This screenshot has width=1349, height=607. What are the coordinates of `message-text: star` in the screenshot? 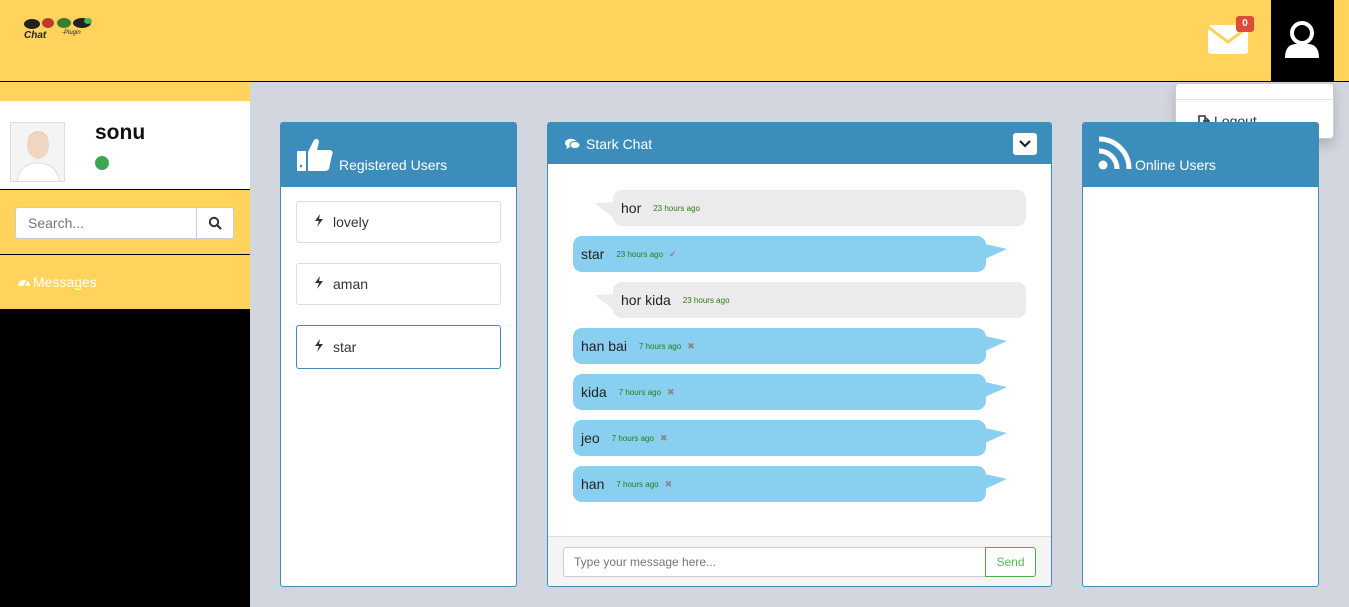 It's located at (593, 254).